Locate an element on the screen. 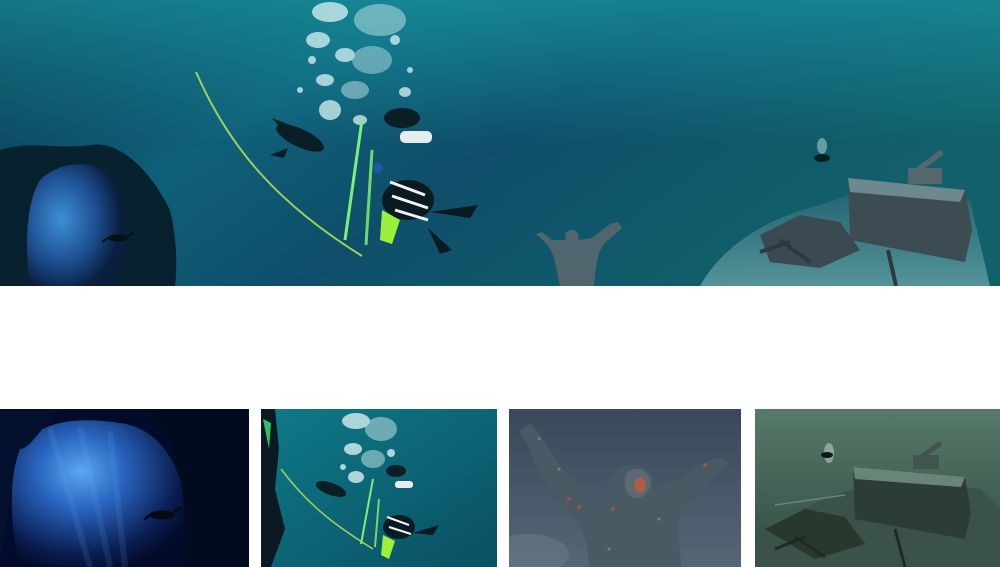  distant-diver is located at coordinates (822, 158).